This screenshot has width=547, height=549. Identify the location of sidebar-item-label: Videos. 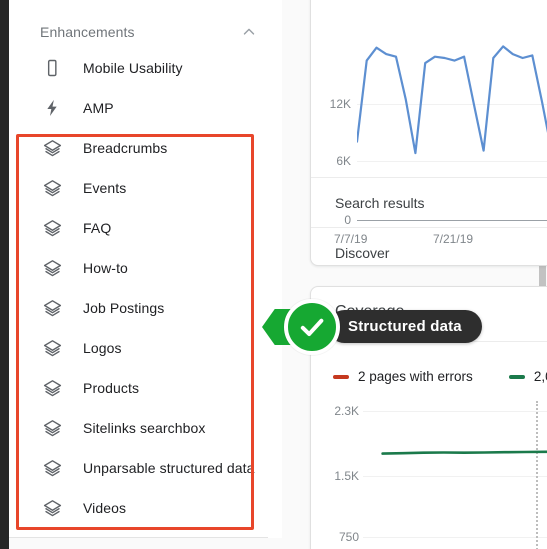
(105, 508).